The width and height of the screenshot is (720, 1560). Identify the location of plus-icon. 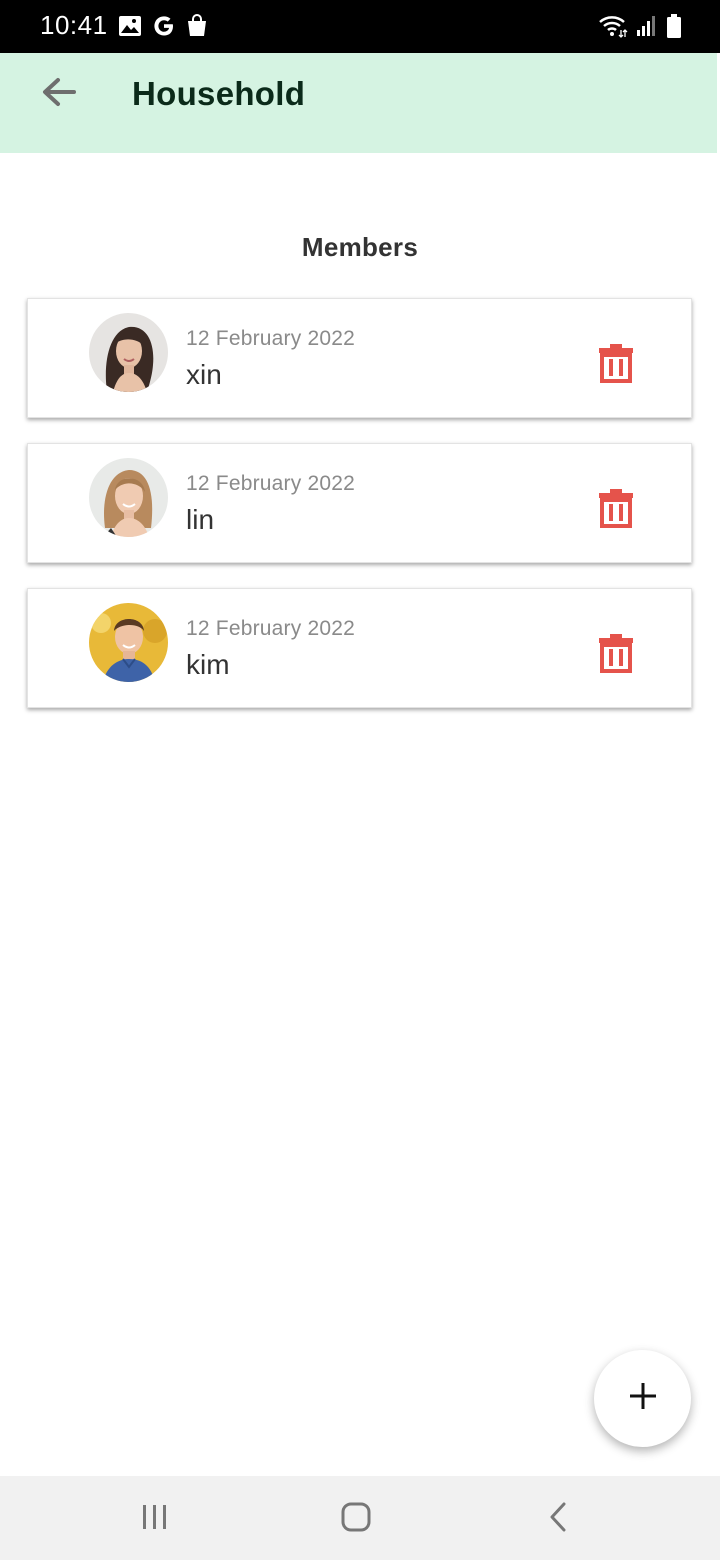
(643, 1398).